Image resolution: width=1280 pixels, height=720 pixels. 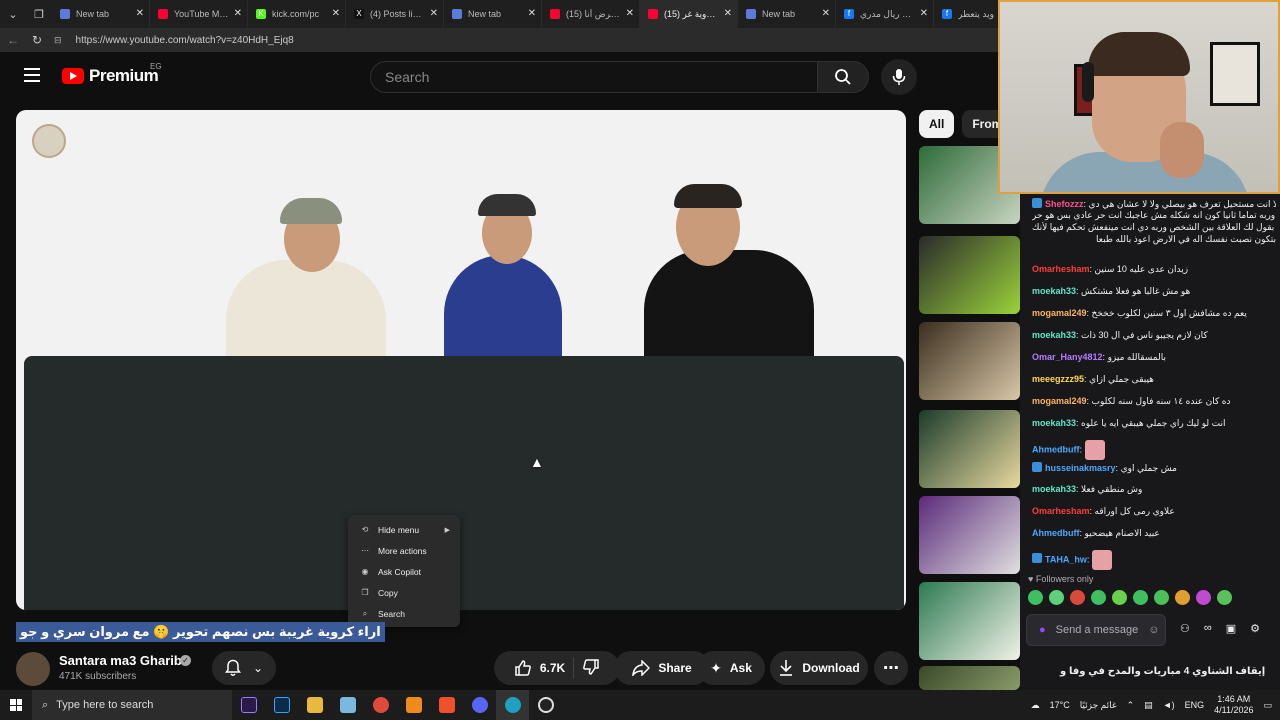 I want to click on notepad-icon, so click(x=347, y=705).